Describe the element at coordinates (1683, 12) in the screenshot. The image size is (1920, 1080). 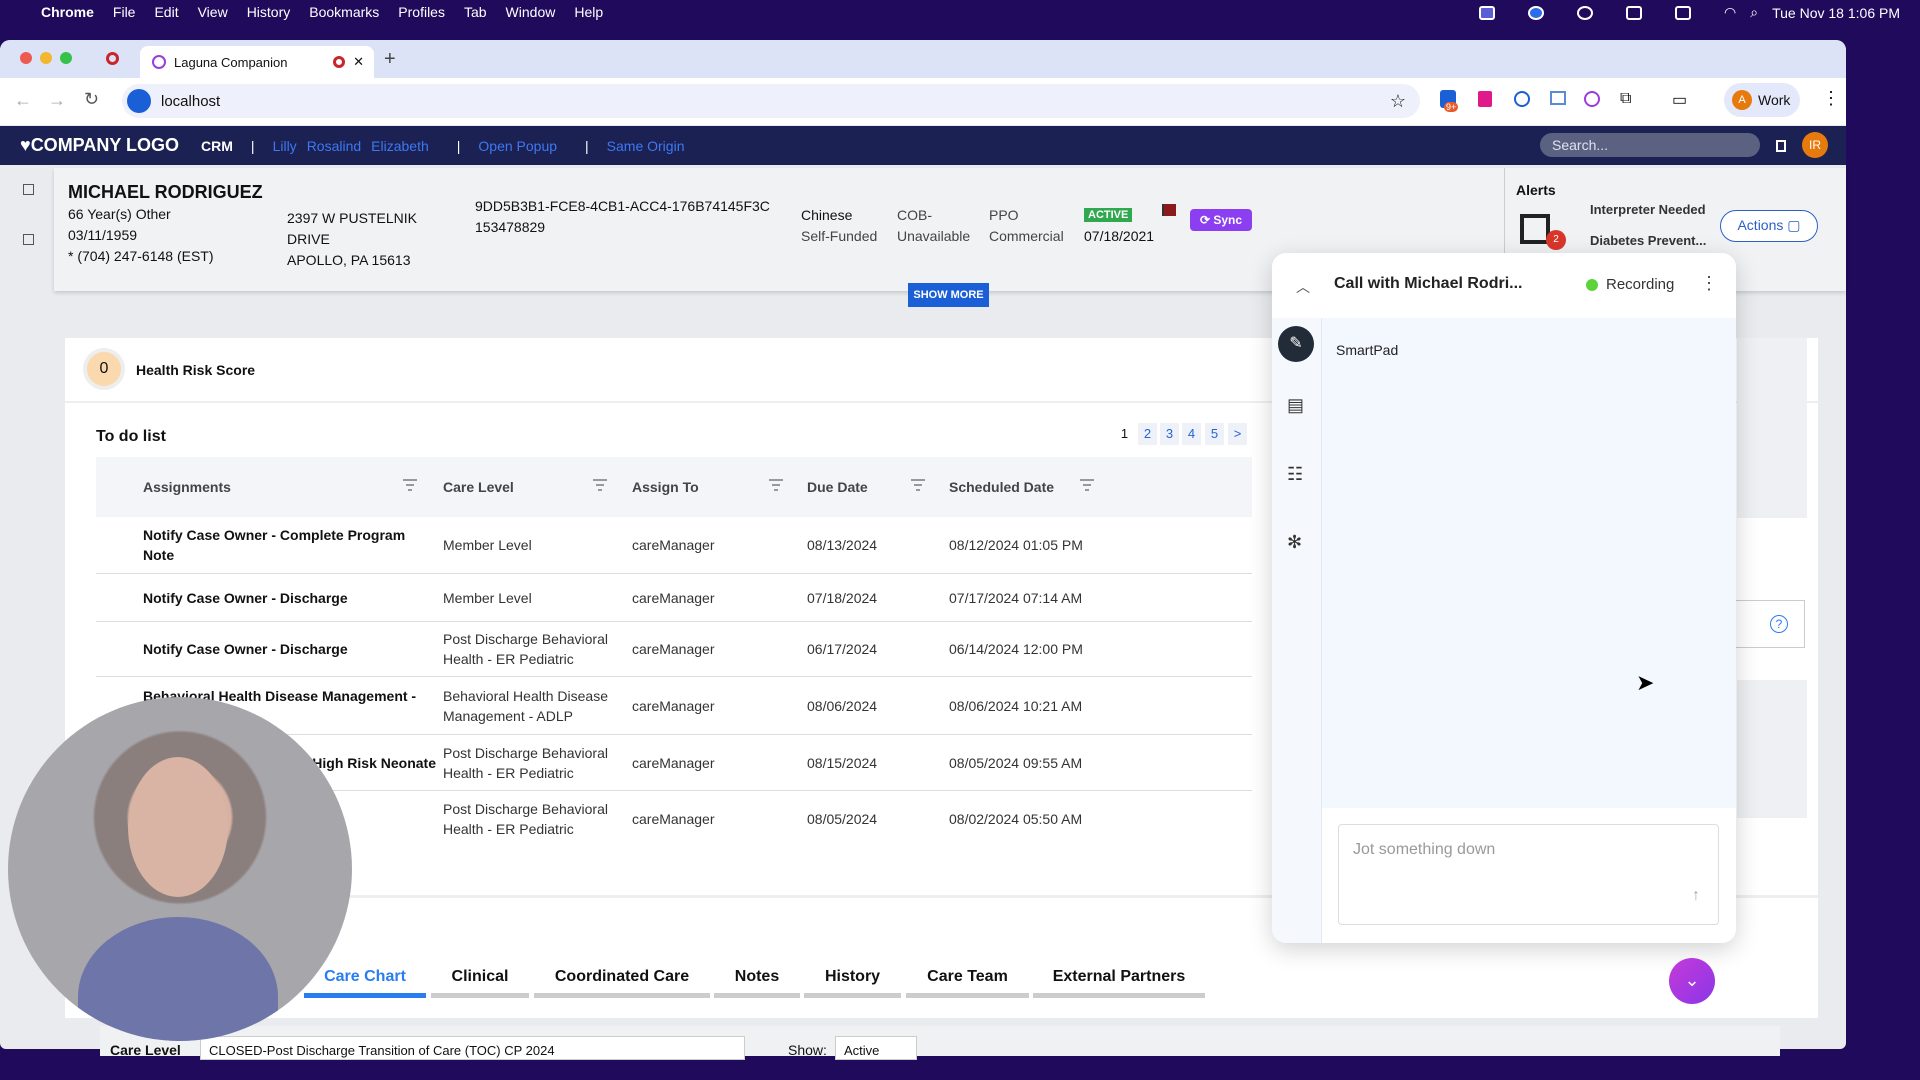
I see `battery-icon` at that location.